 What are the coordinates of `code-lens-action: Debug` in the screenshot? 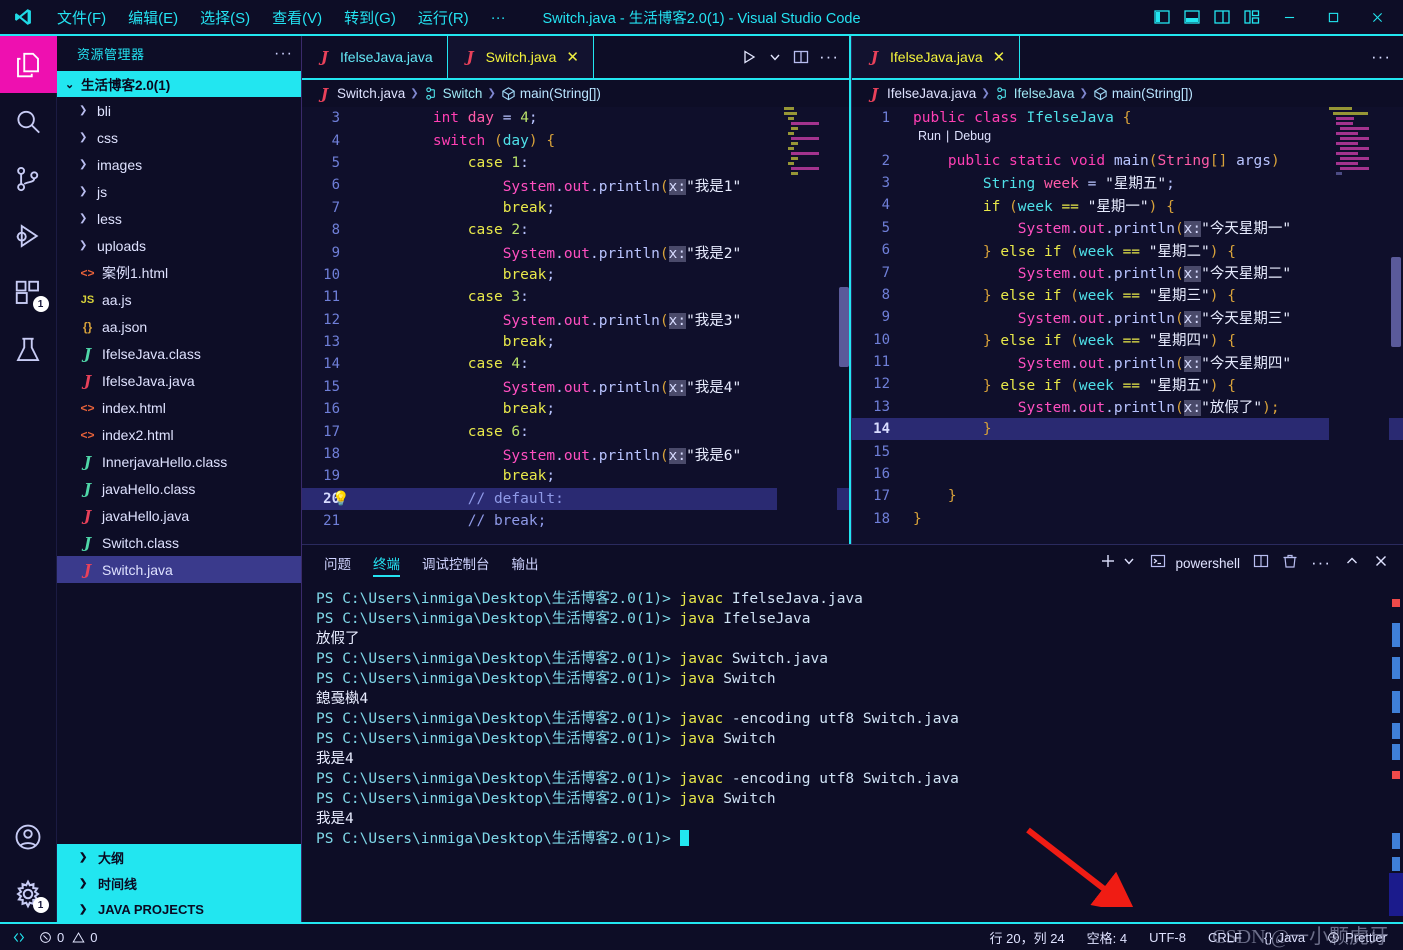 It's located at (972, 139).